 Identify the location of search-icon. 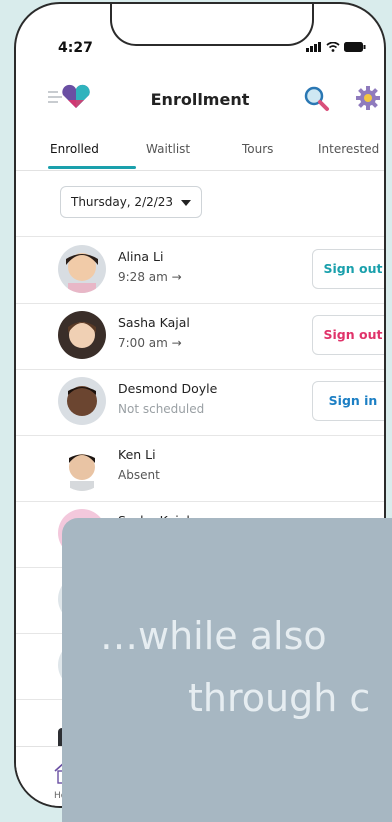
(316, 98).